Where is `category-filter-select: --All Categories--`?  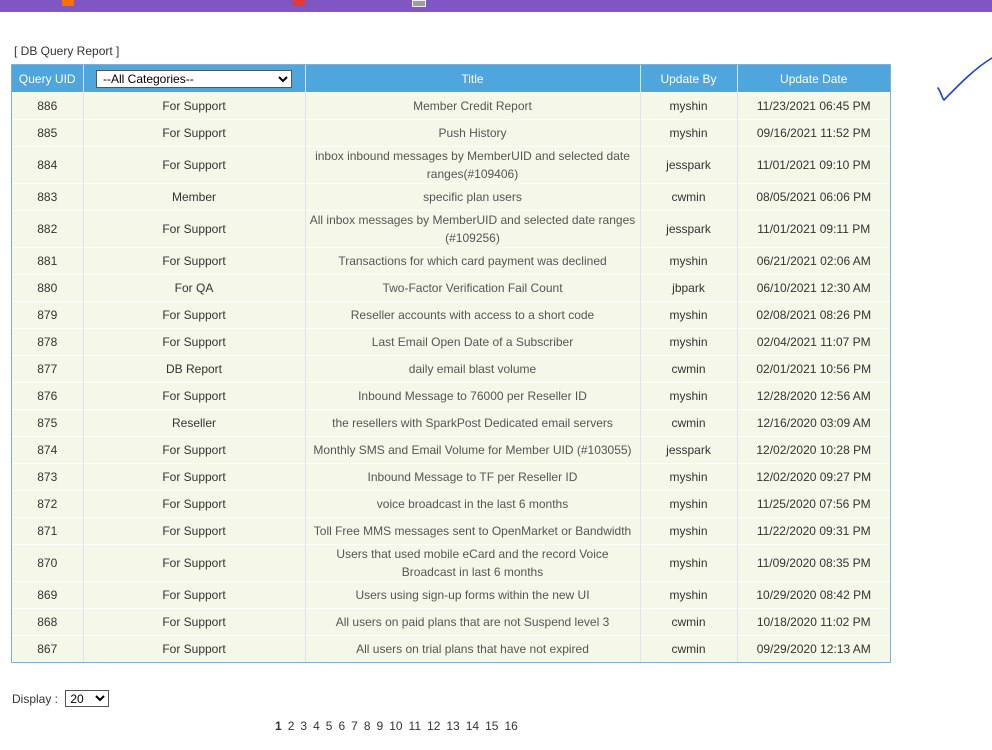 category-filter-select: --All Categories-- is located at coordinates (194, 78).